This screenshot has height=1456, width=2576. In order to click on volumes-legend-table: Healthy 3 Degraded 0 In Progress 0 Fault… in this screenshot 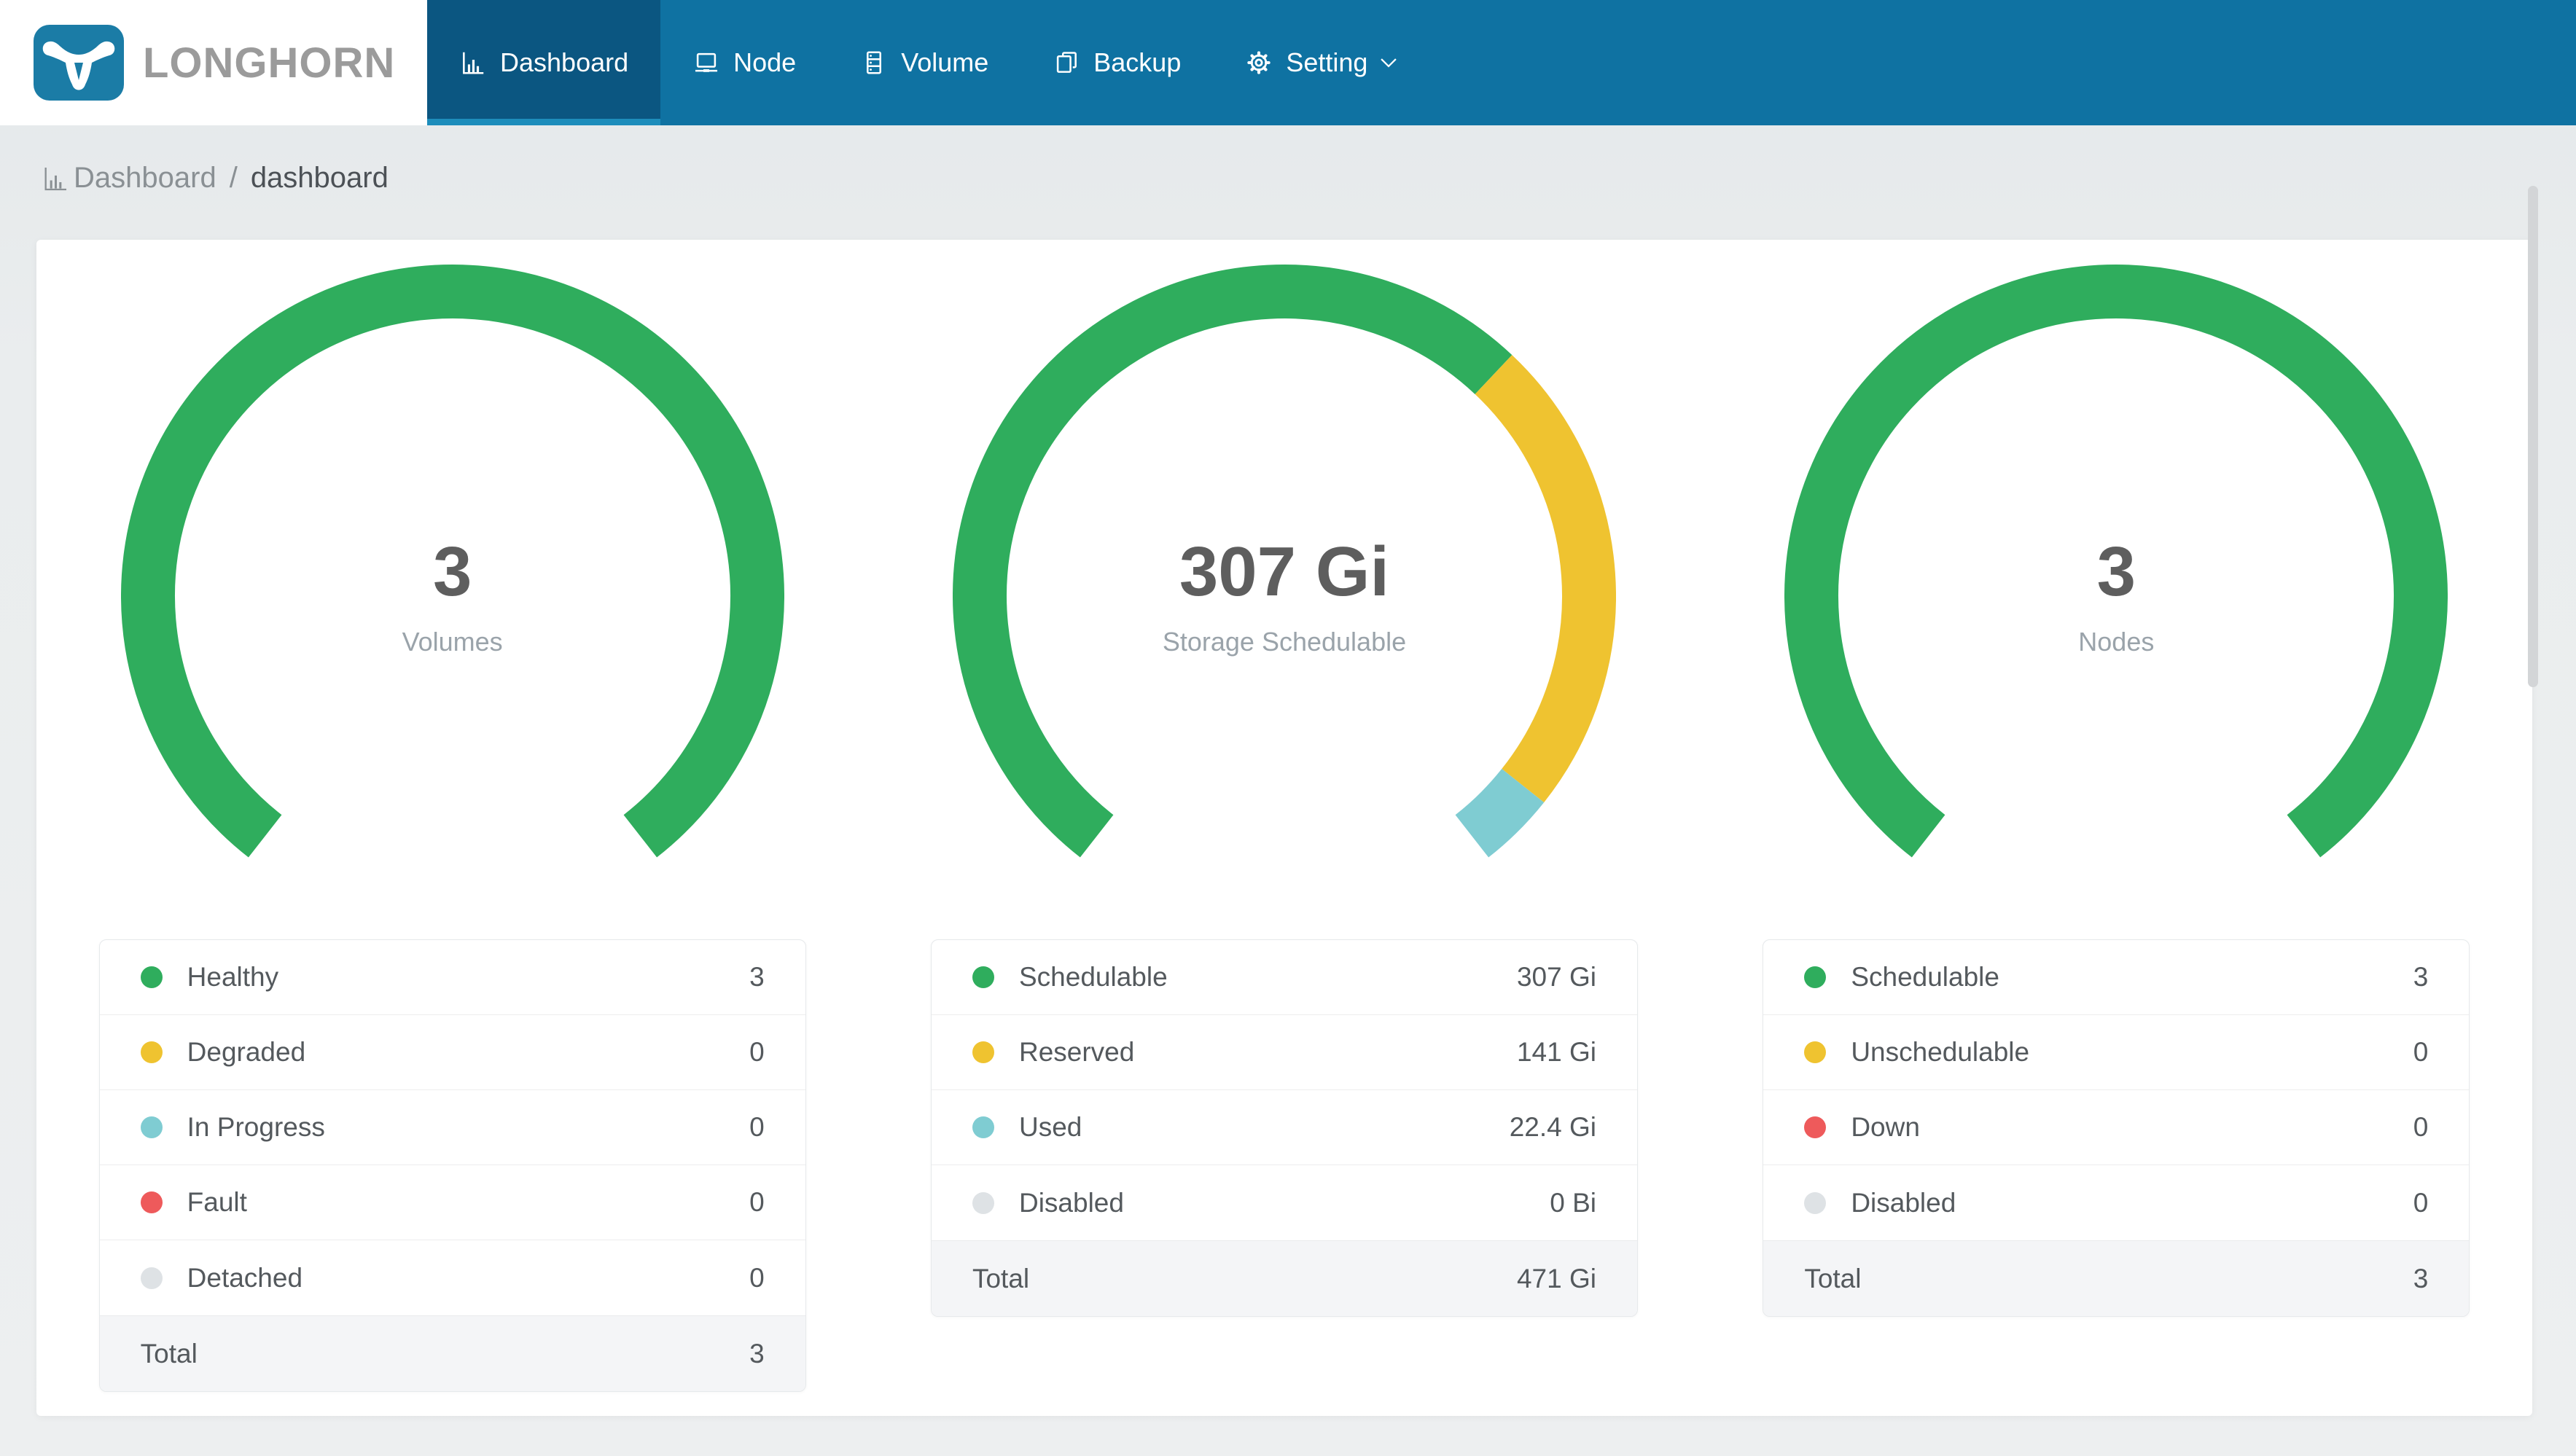, I will do `click(452, 1165)`.